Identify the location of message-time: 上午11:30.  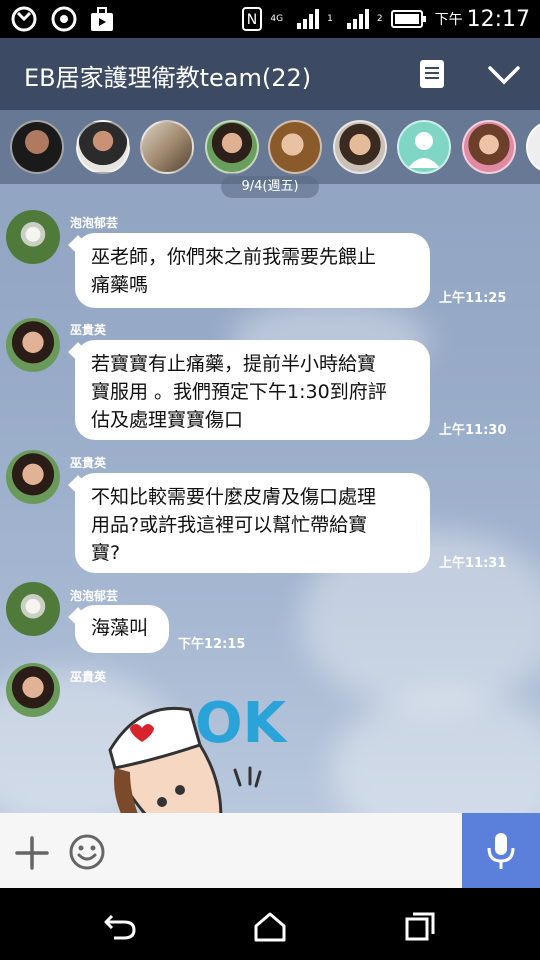
(473, 430).